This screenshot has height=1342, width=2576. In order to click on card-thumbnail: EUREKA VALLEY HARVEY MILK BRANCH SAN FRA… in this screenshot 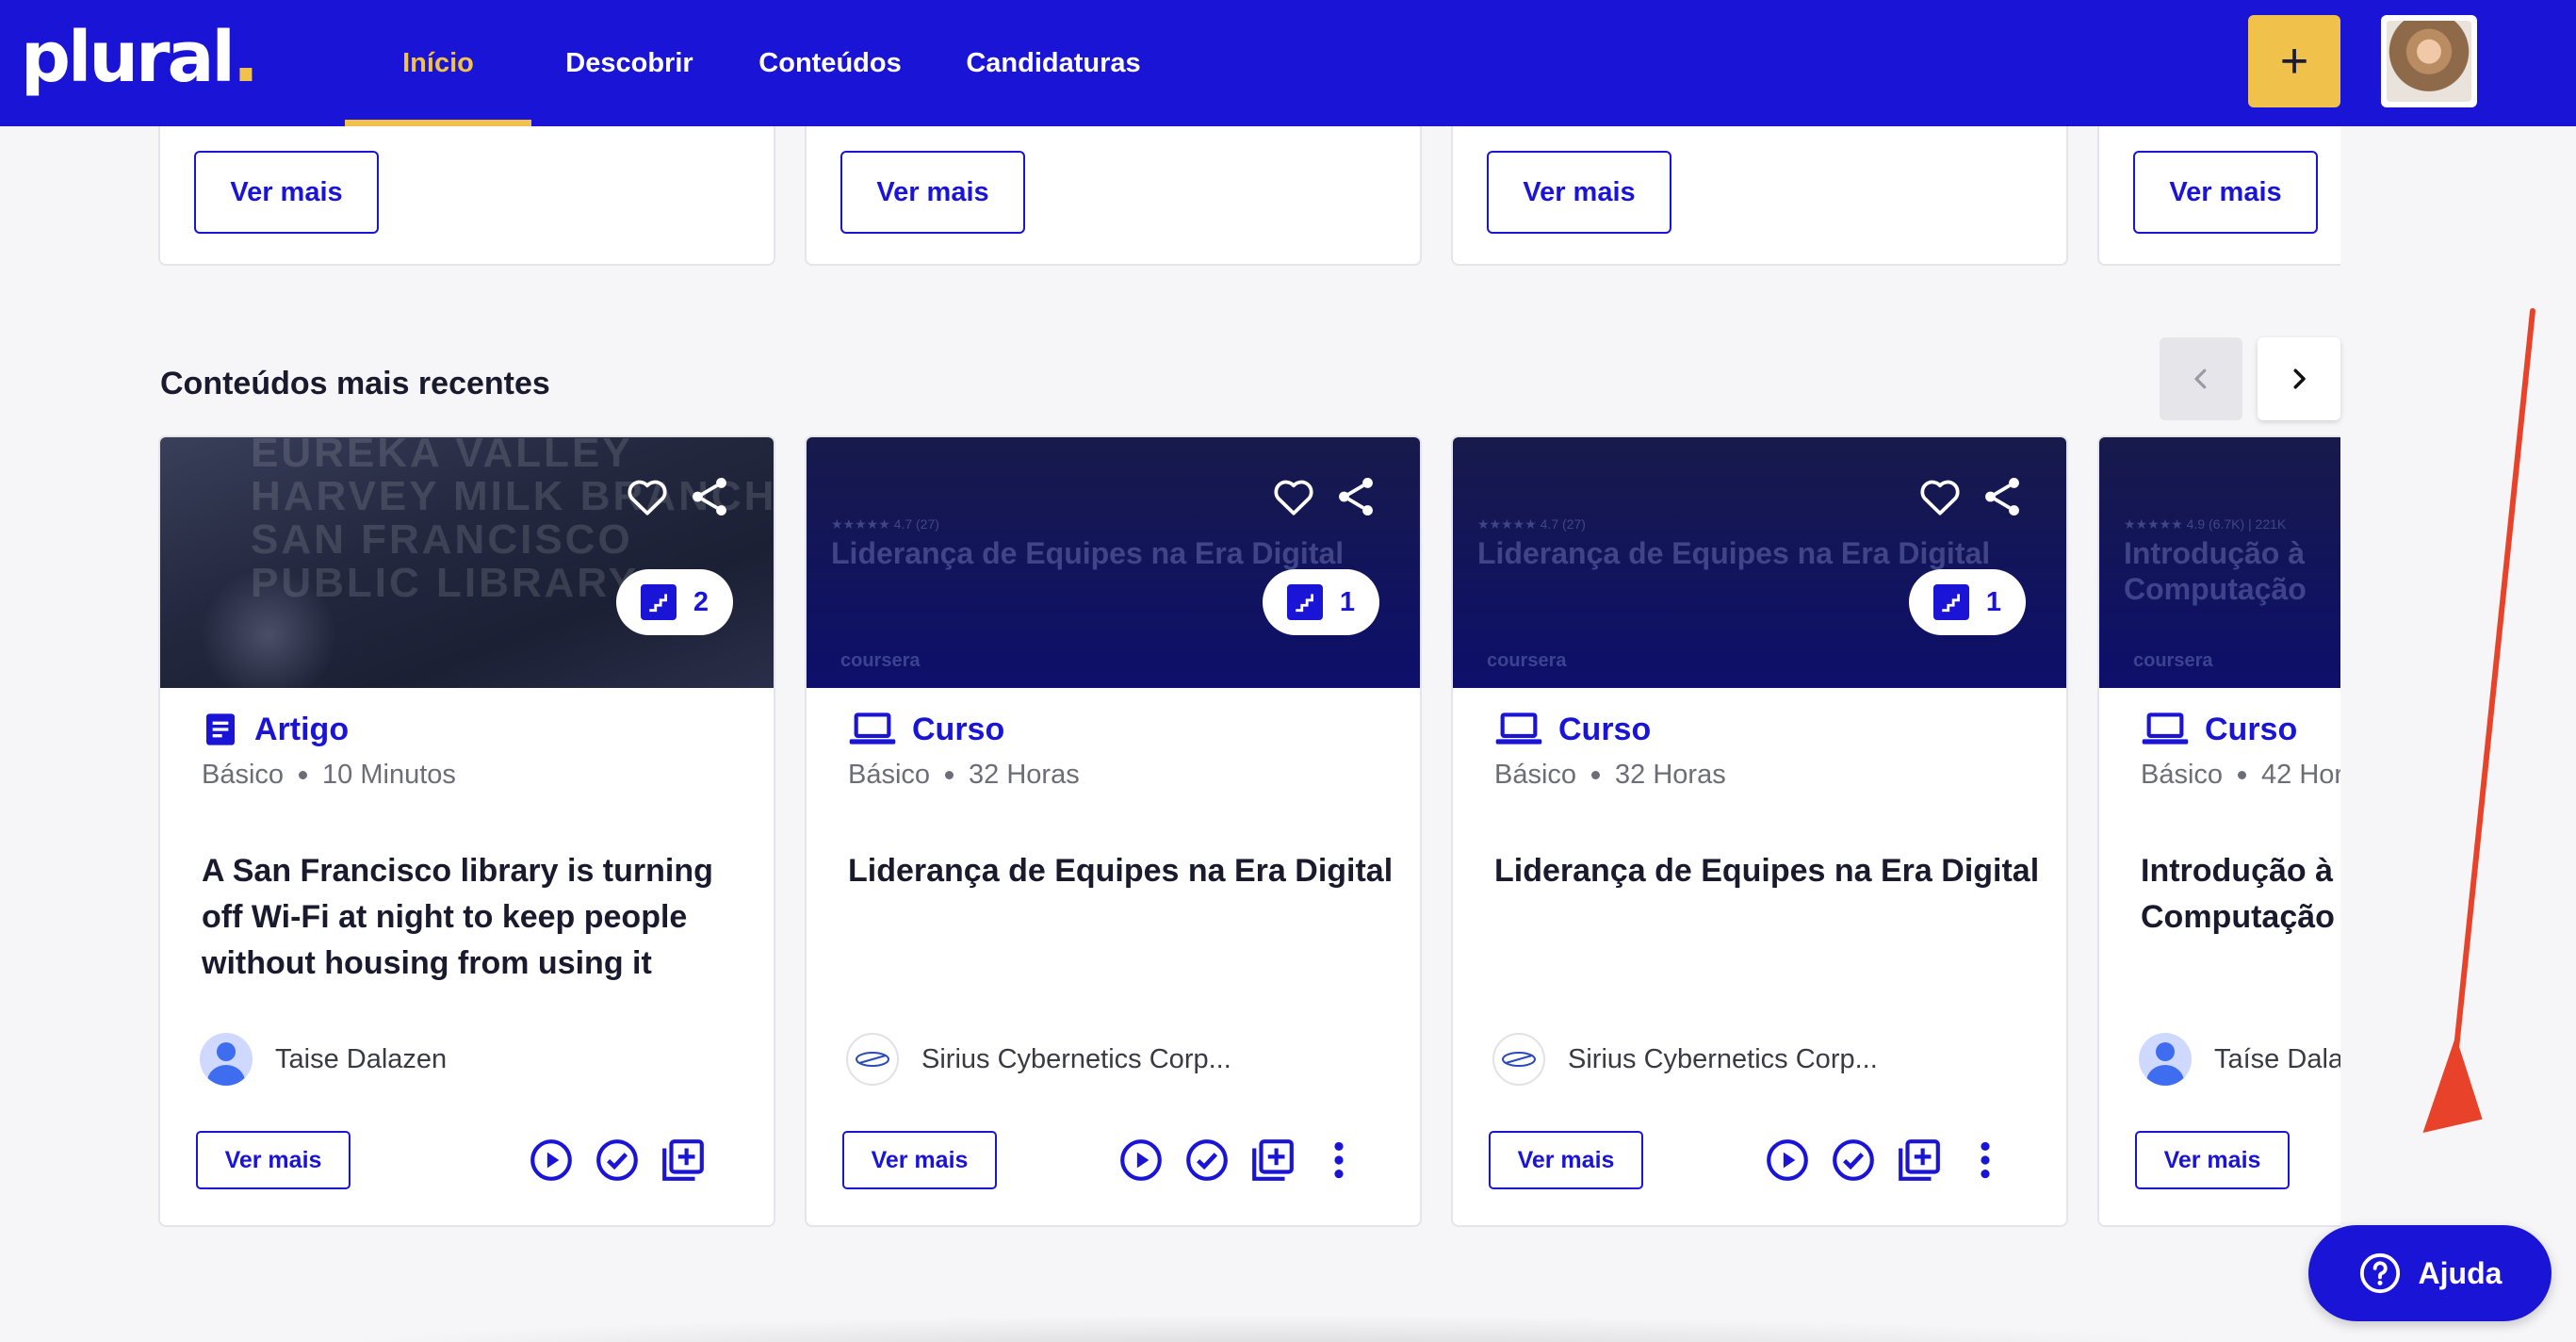, I will do `click(467, 562)`.